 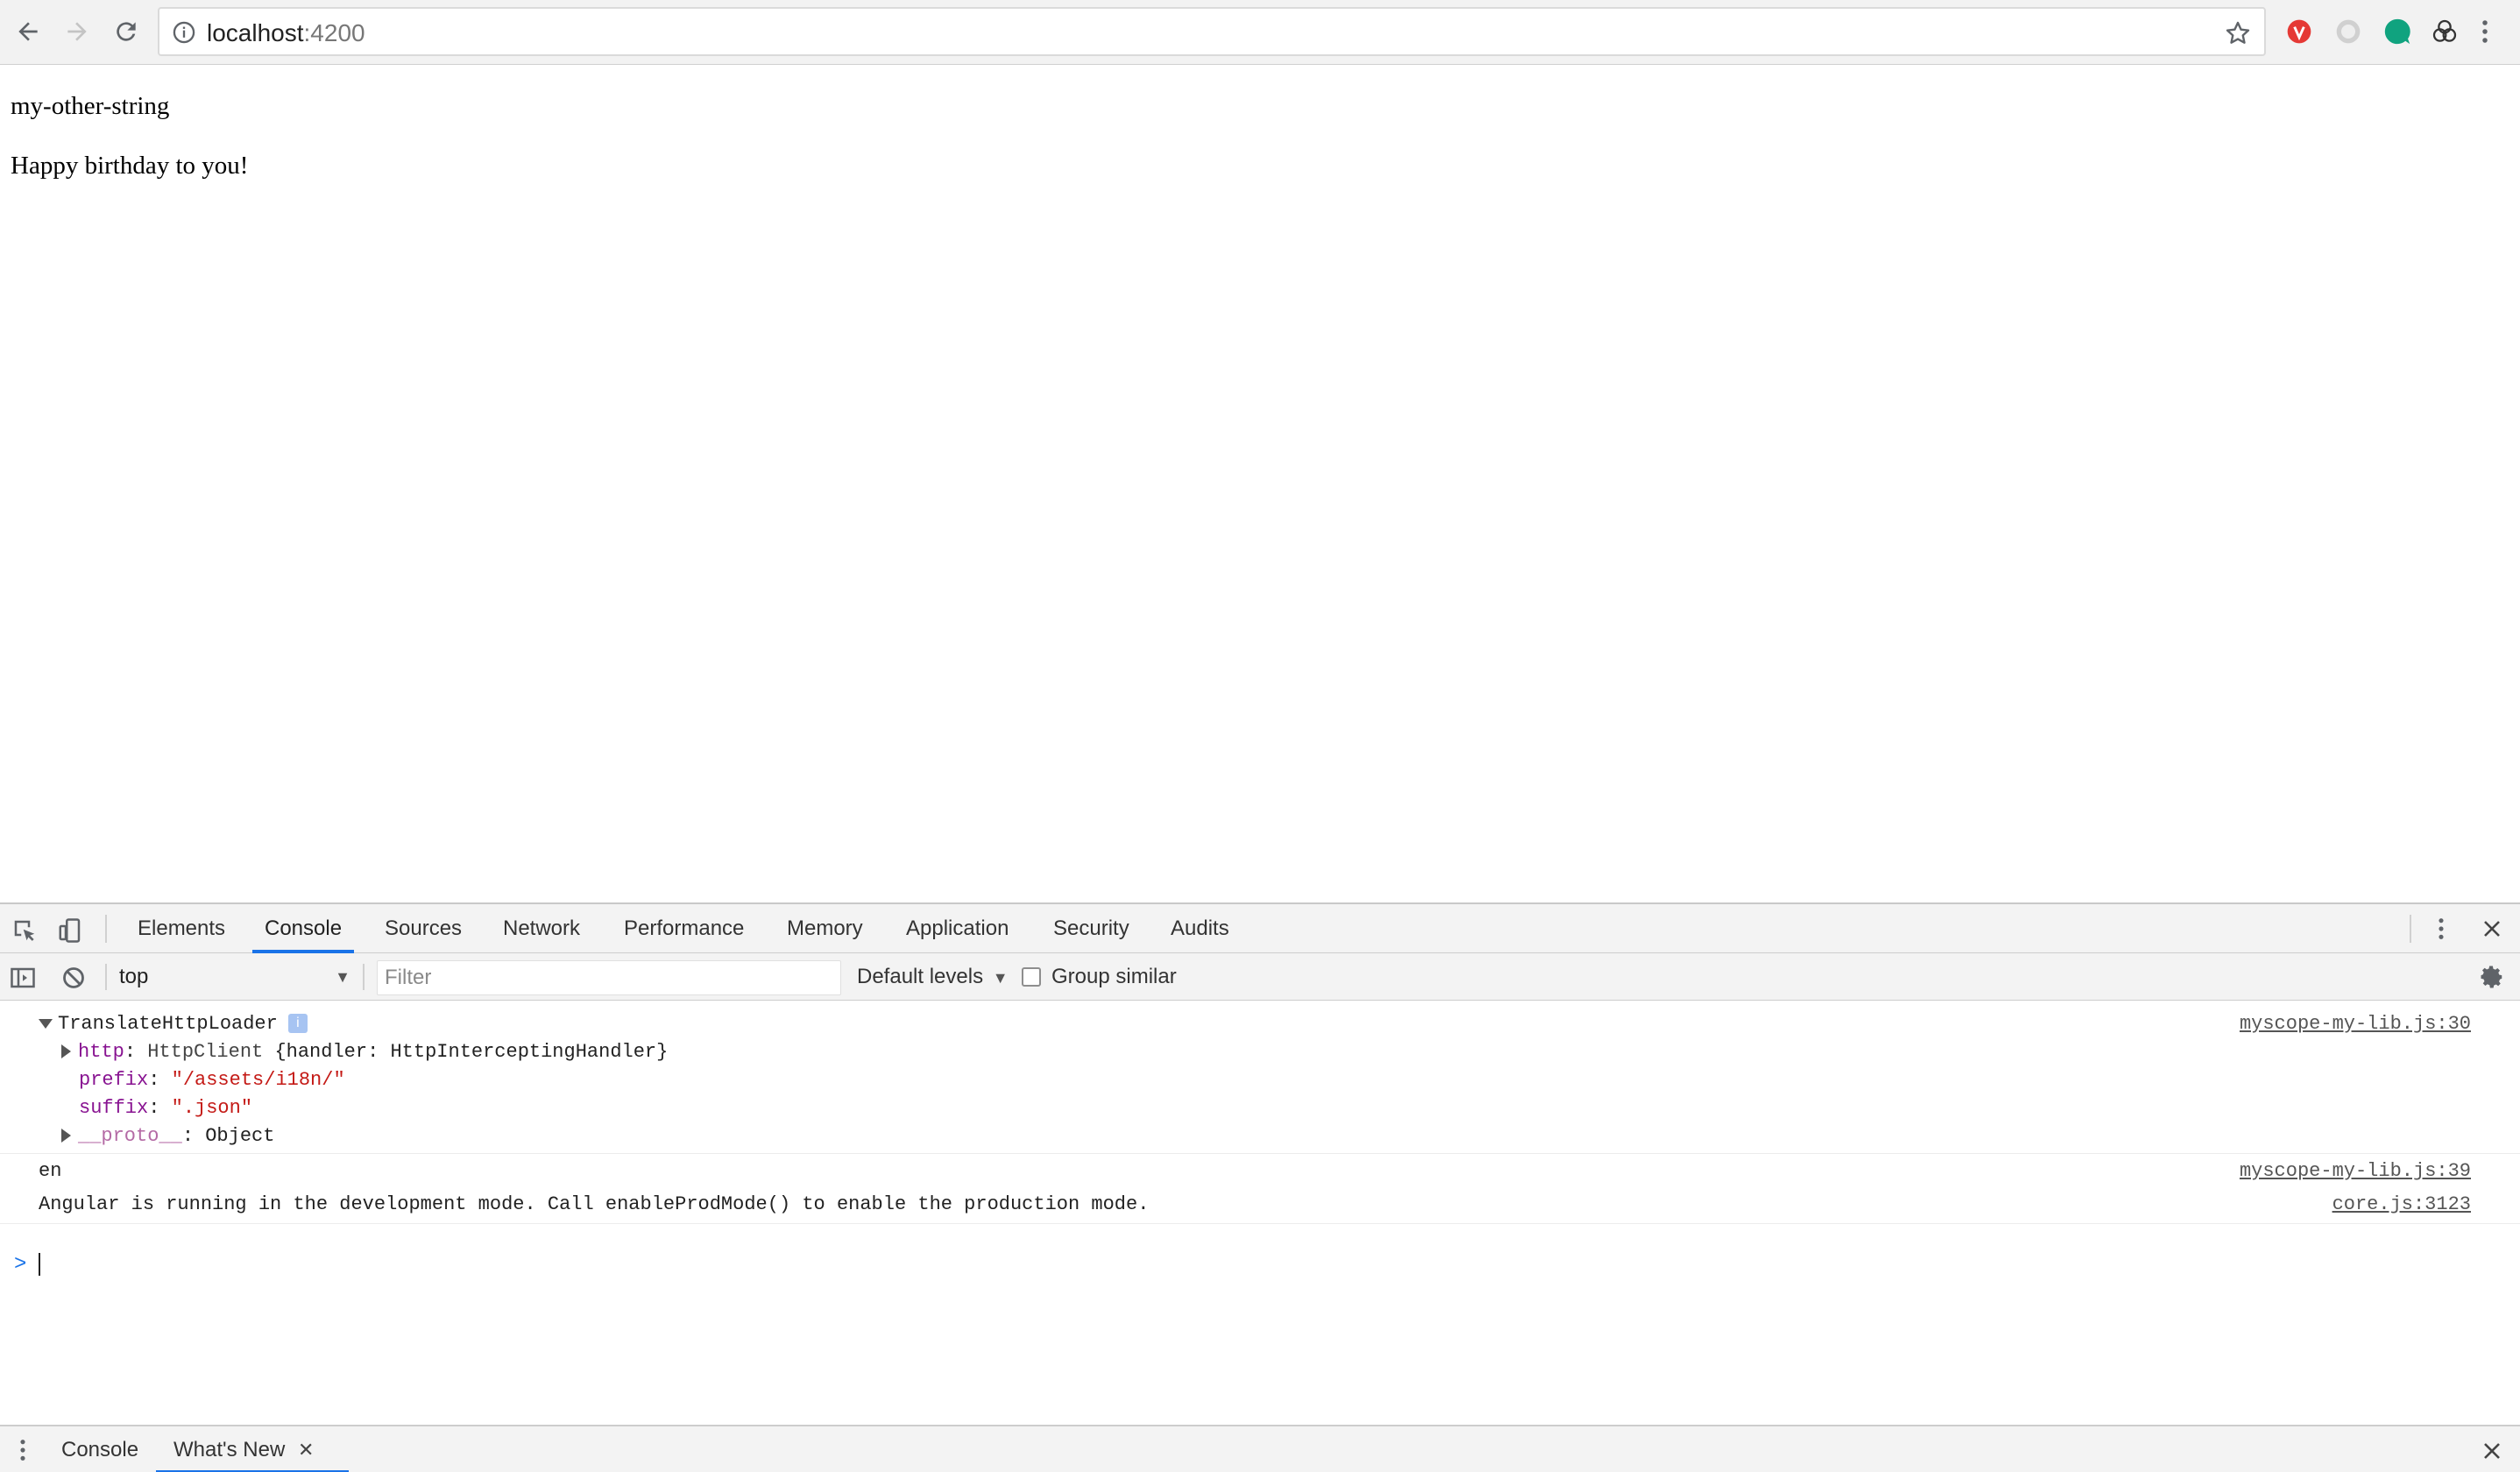 I want to click on url-text: localhost:4200, so click(x=286, y=32).